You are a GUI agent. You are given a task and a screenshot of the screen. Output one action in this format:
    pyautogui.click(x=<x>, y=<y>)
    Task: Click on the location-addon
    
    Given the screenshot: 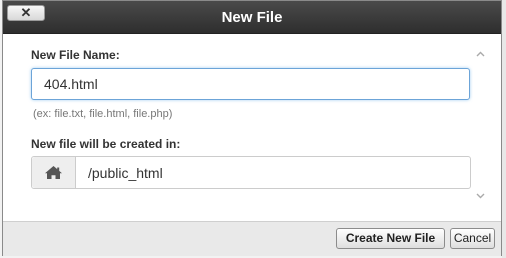 What is the action you would take?
    pyautogui.click(x=54, y=172)
    